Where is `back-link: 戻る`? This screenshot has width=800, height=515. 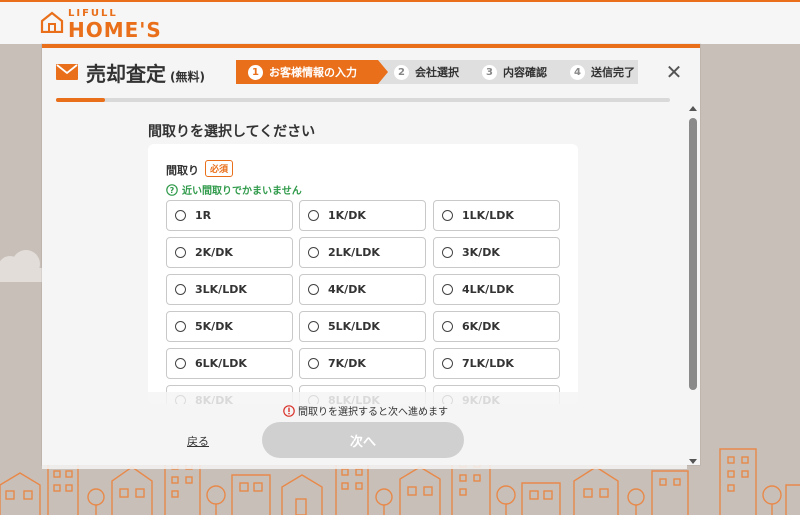
back-link: 戻る is located at coordinates (198, 441).